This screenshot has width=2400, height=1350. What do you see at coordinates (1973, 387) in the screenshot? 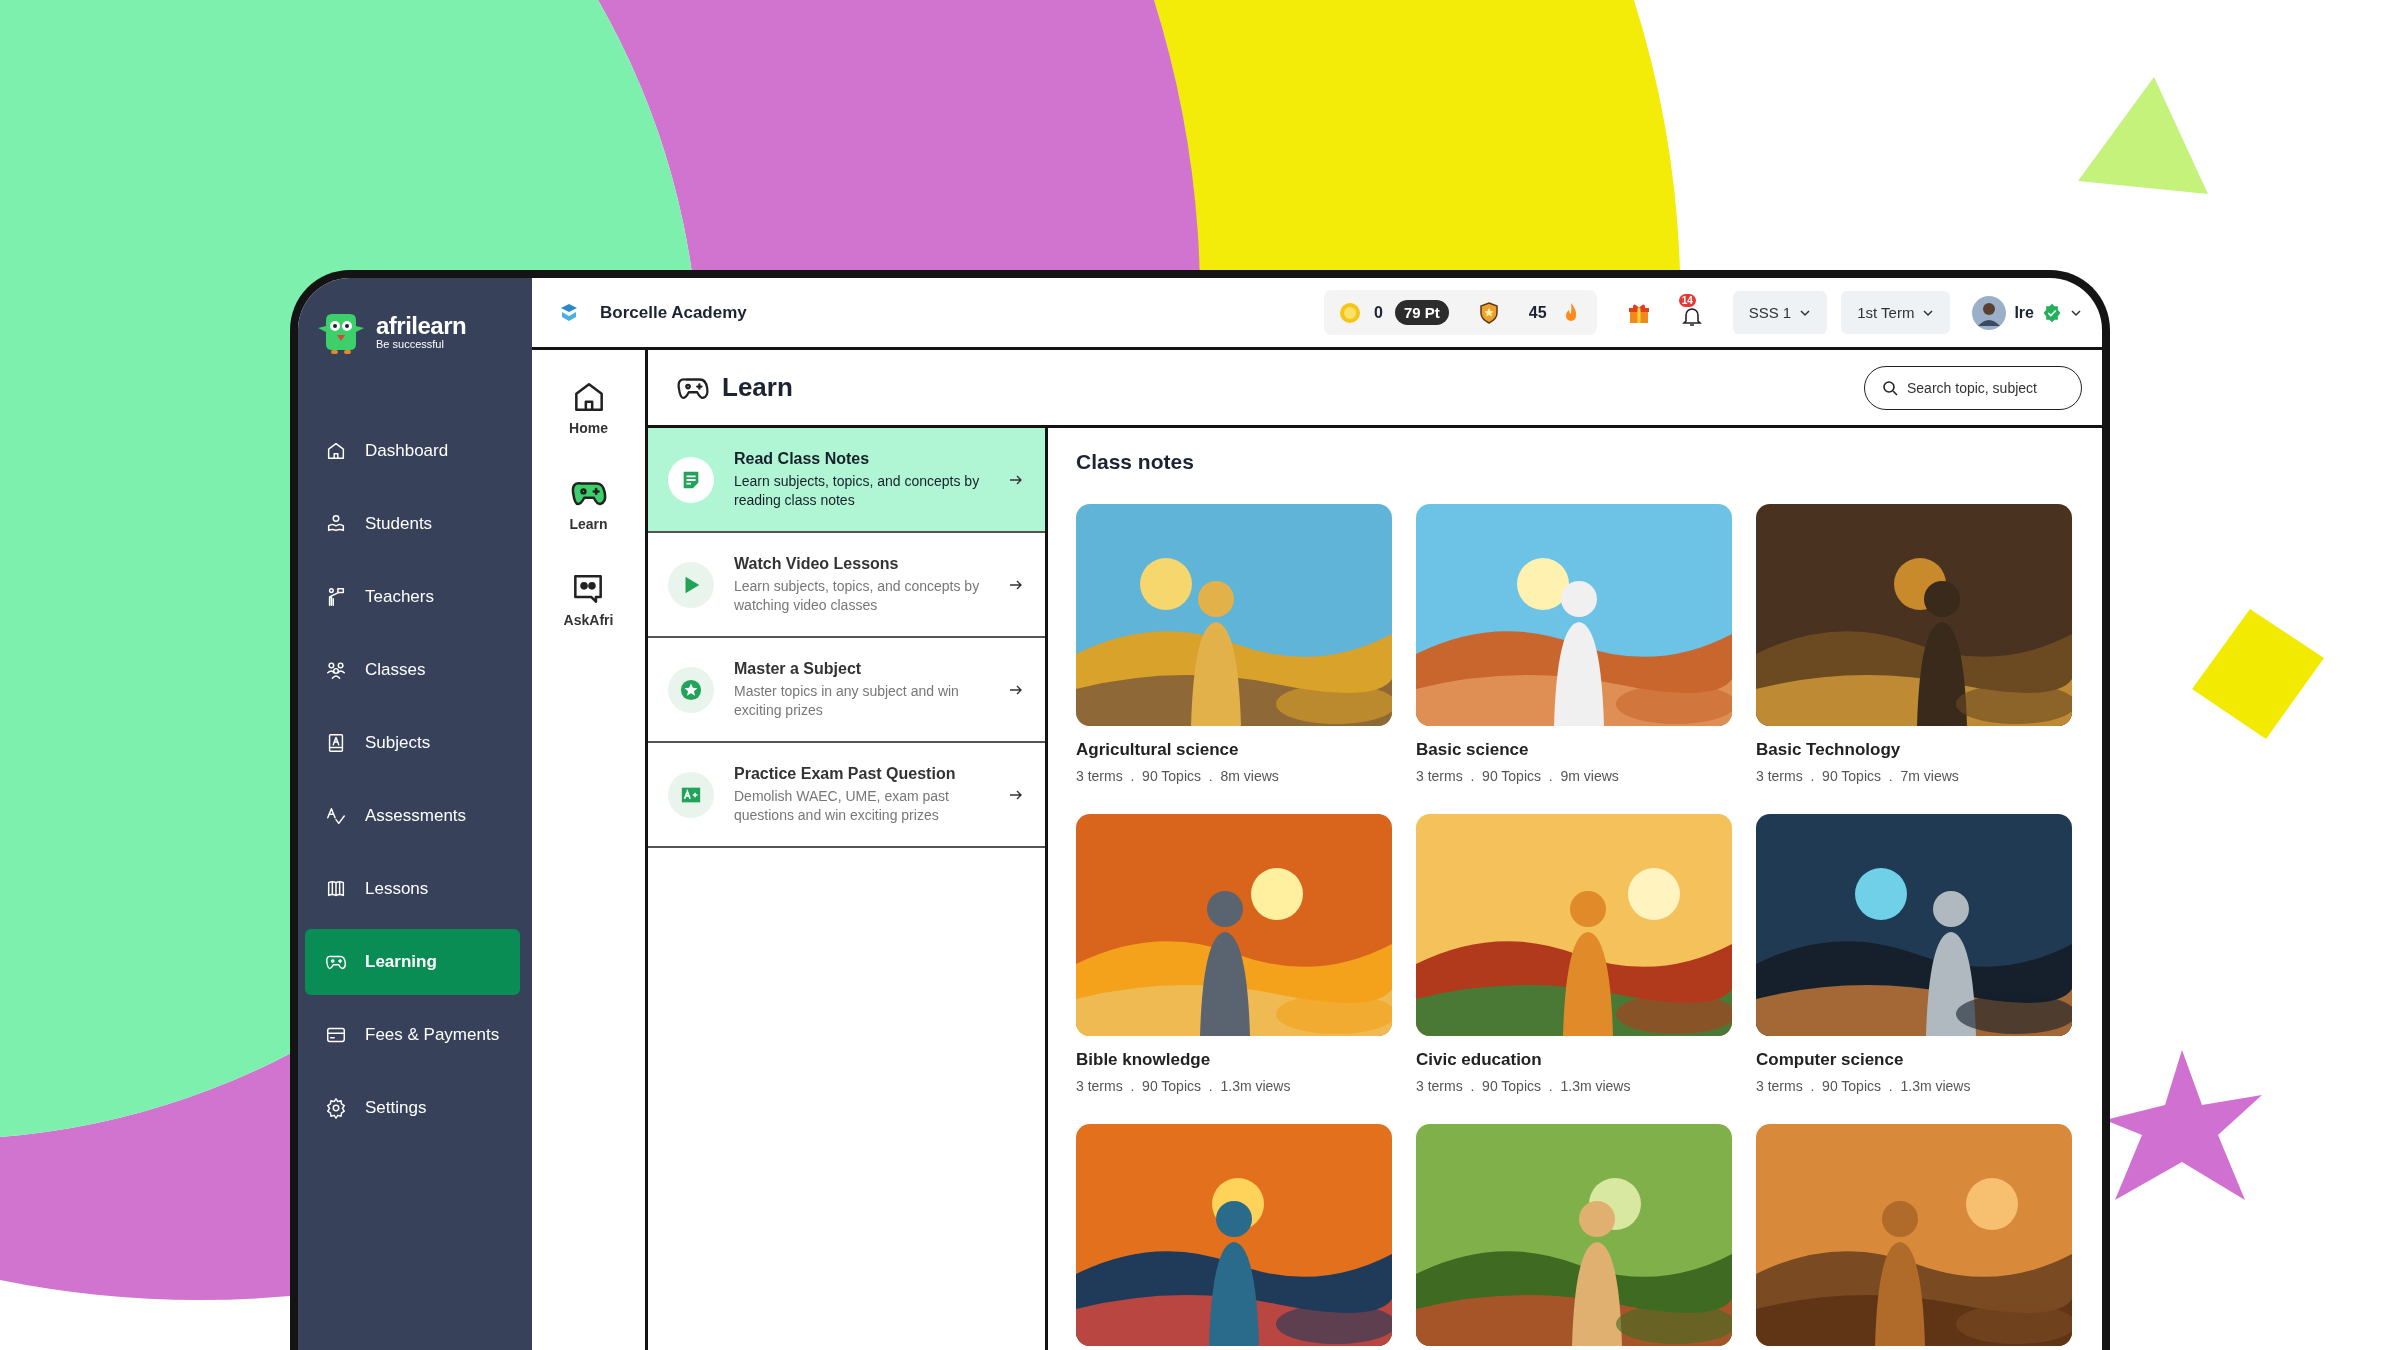
I see `search-field: Search topic, subject` at bounding box center [1973, 387].